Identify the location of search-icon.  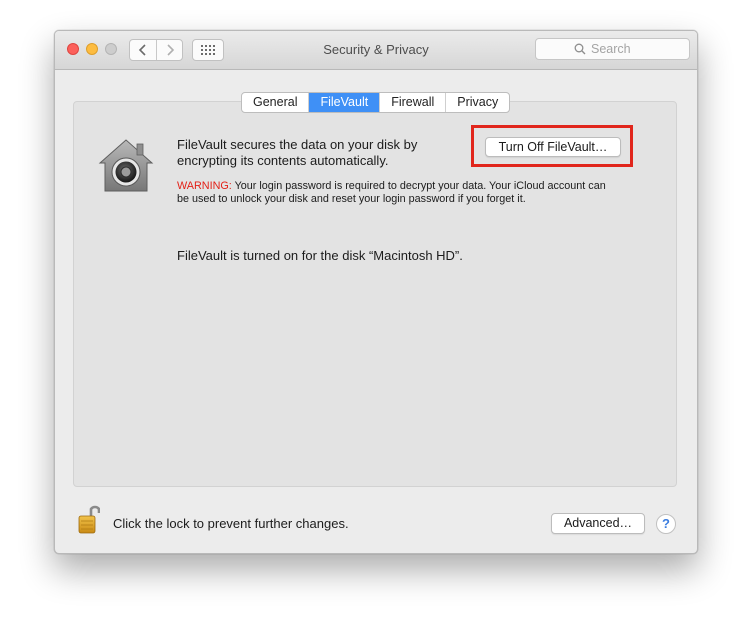
(580, 49).